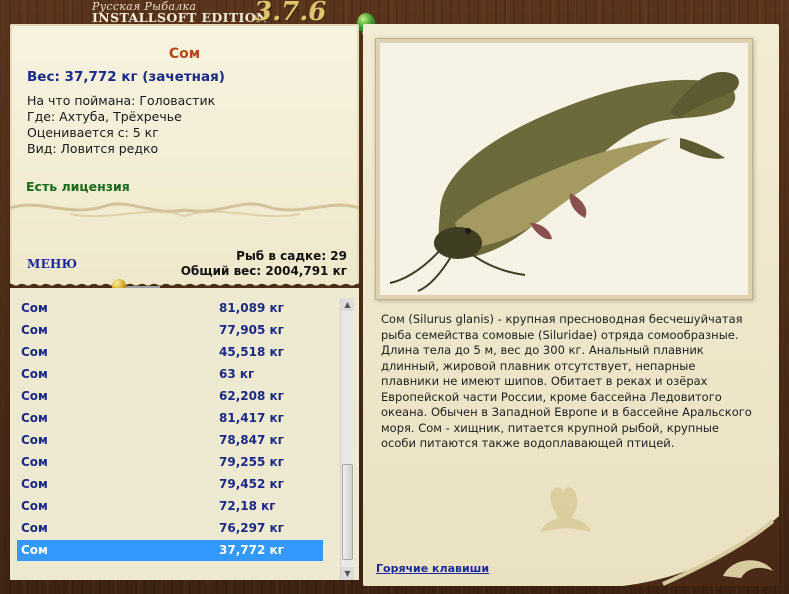  I want to click on license-status: Есть лицензия, so click(78, 186).